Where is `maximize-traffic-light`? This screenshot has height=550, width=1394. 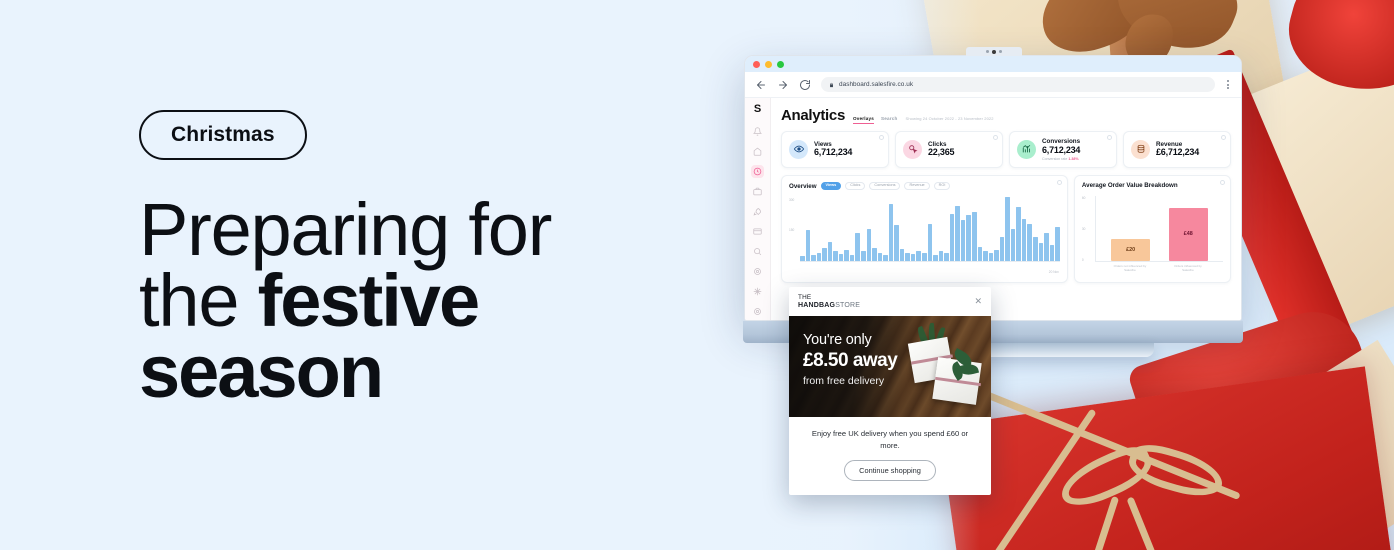
maximize-traffic-light is located at coordinates (780, 64).